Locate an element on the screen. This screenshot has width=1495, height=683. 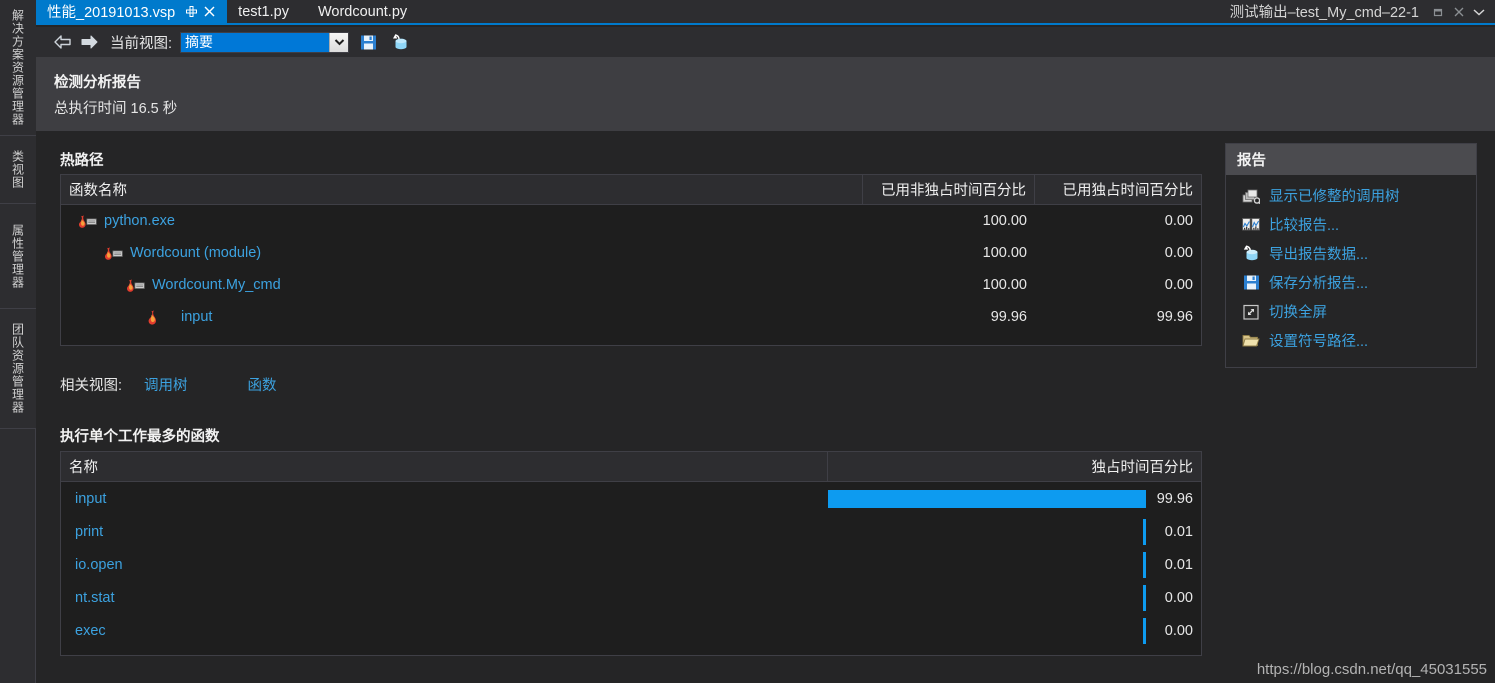
table-row: input 99.96 99.96 is located at coordinates (631, 317).